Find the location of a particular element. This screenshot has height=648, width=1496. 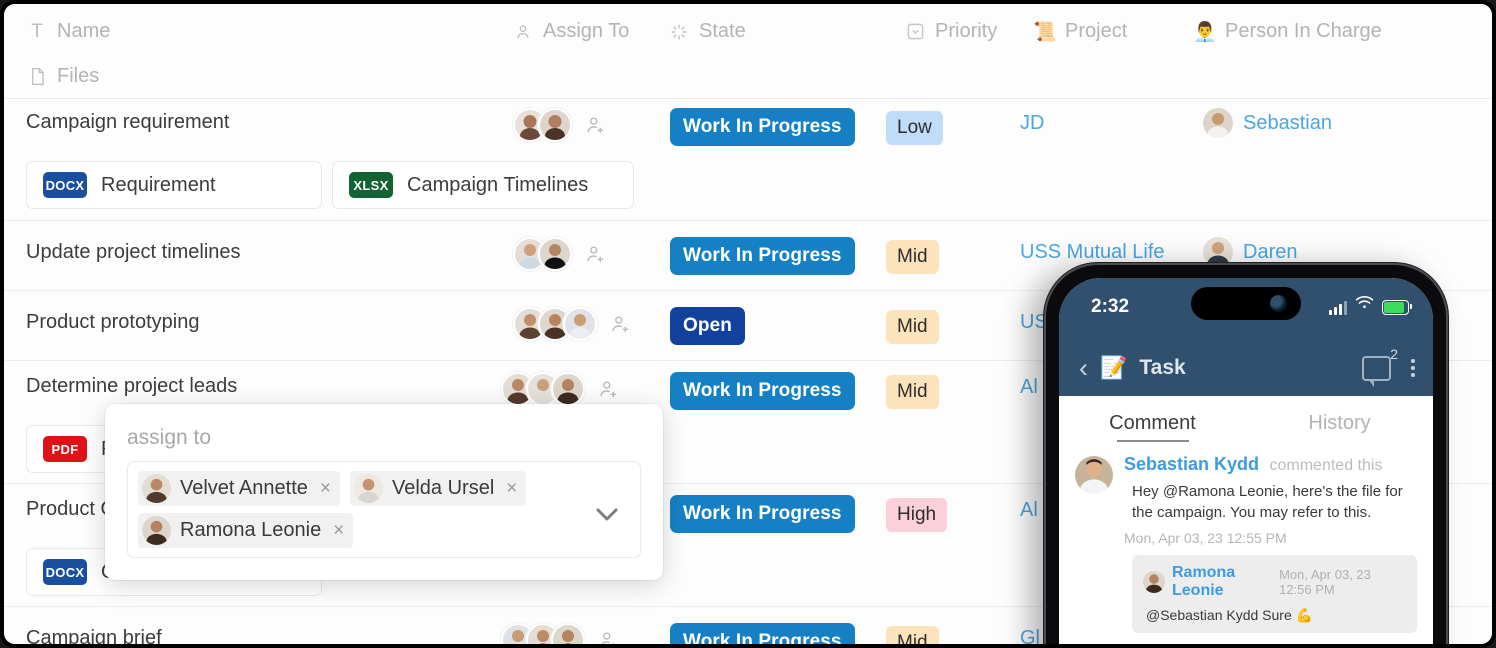

task-name-cell: Campaign brief is located at coordinates (94, 635).